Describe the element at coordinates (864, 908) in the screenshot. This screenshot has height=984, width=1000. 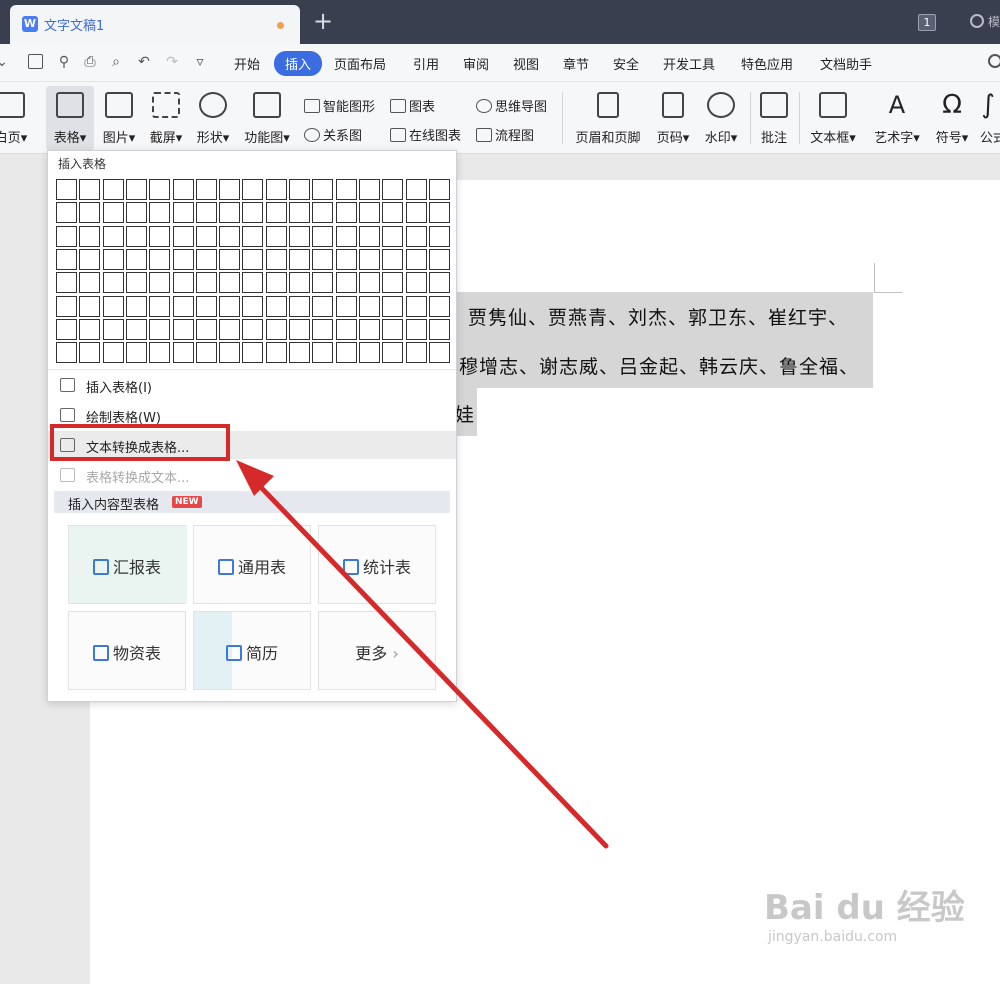
I see `watermark-brand: Bai du 经验` at that location.